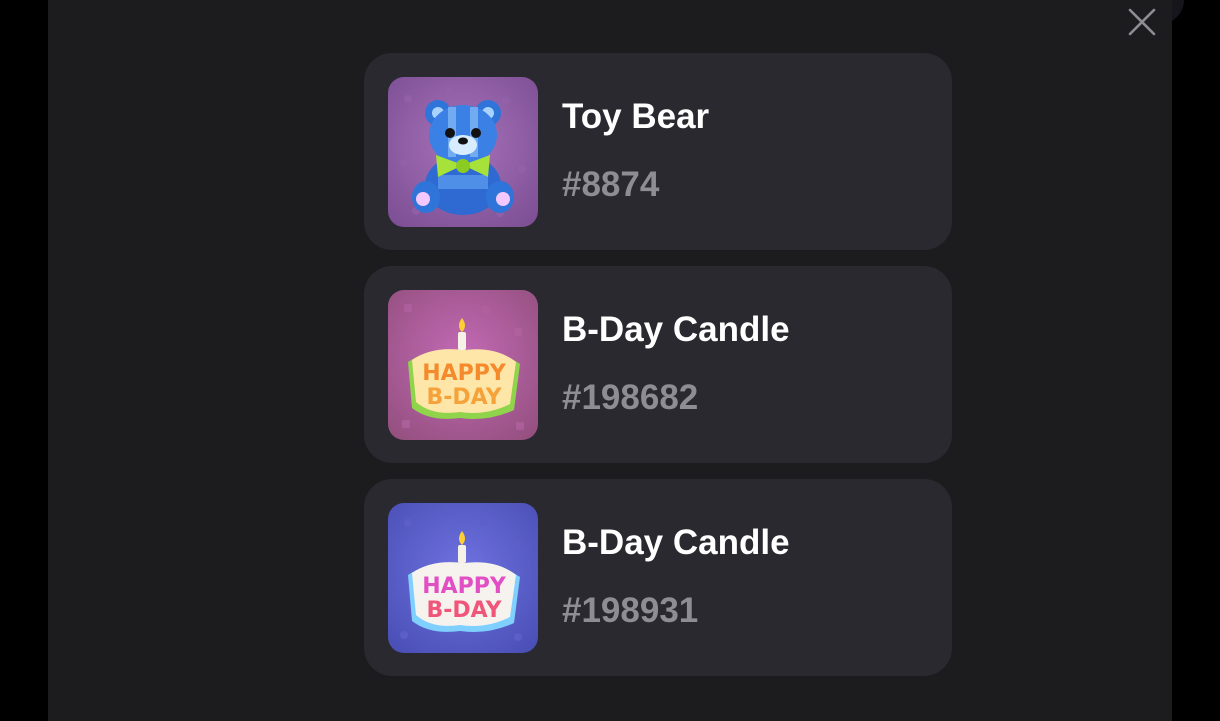 The width and height of the screenshot is (1220, 721). I want to click on gift-number: #198682, so click(630, 397).